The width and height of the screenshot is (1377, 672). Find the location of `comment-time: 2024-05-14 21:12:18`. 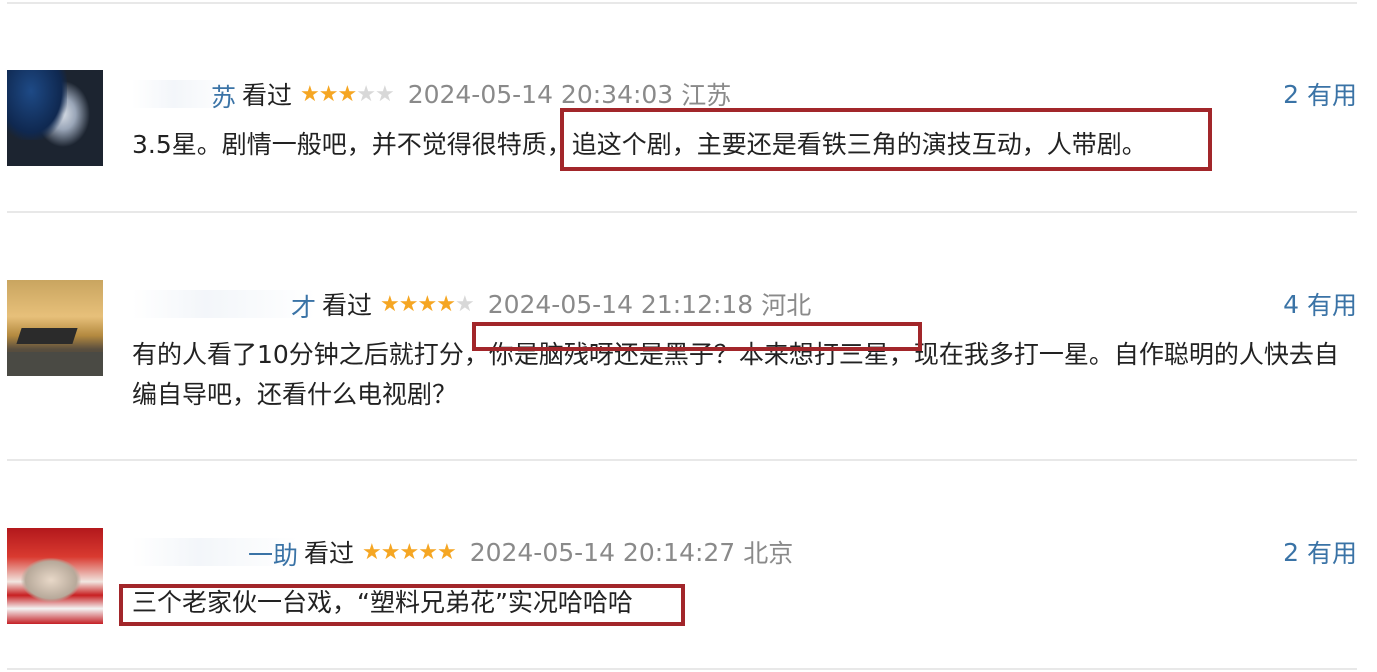

comment-time: 2024-05-14 21:12:18 is located at coordinates (620, 304).